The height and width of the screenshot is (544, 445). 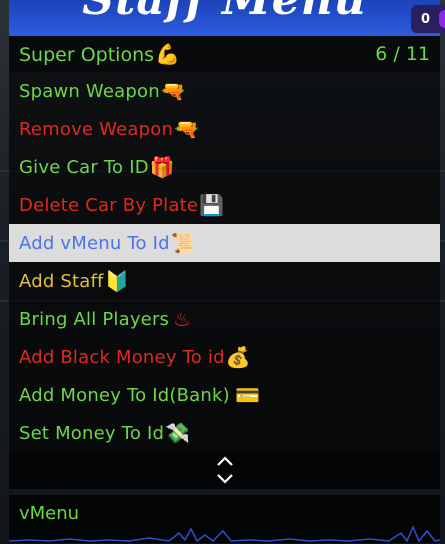 I want to click on hud-badge-indicator, so click(x=442, y=19).